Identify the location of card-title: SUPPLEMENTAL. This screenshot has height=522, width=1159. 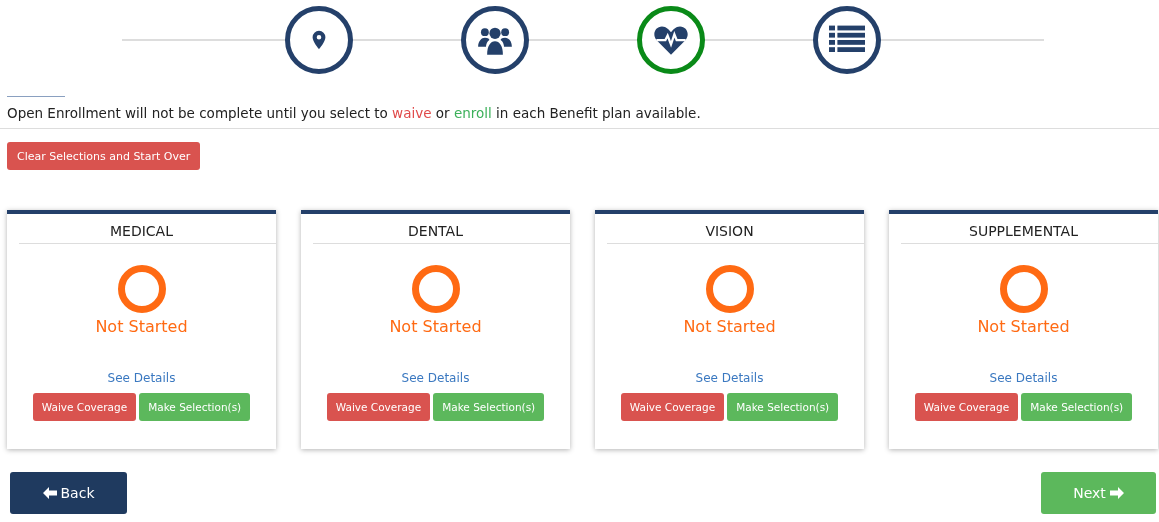
(1023, 231).